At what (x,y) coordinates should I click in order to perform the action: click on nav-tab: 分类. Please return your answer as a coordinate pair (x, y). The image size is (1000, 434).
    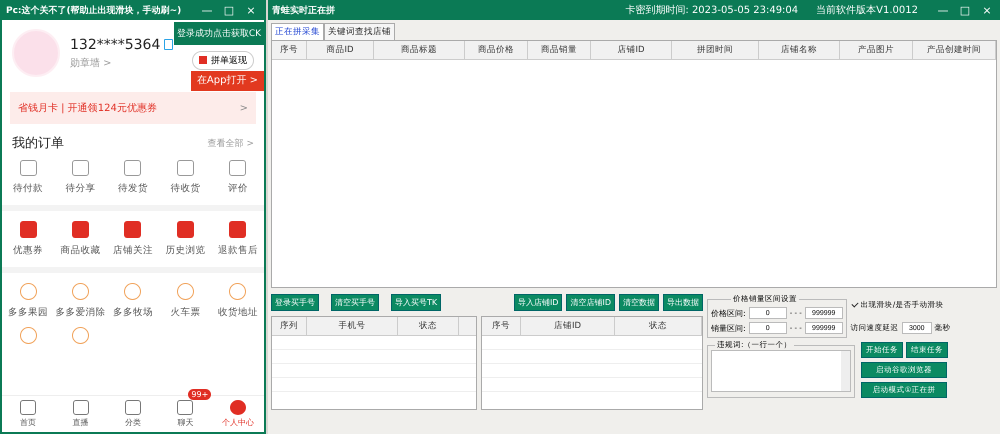
    Looking at the image, I should click on (133, 414).